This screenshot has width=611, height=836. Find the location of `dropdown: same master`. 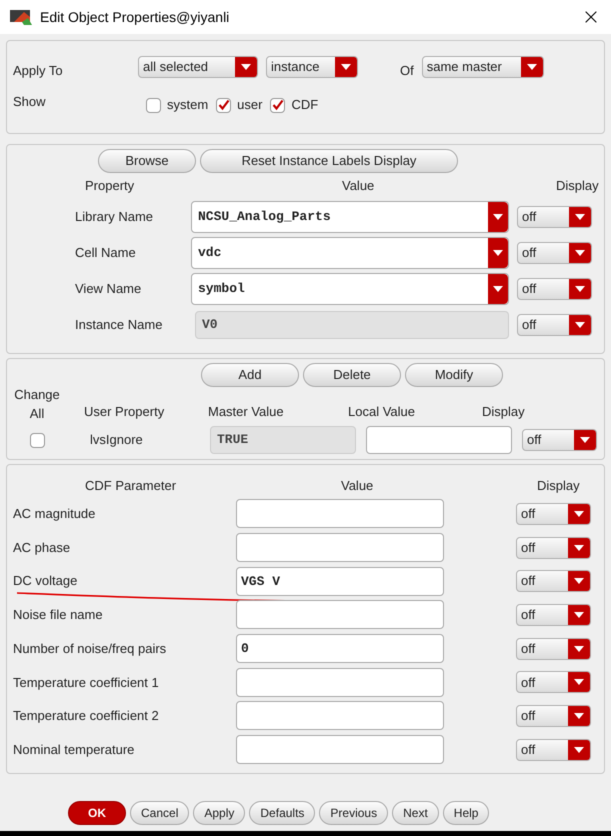

dropdown: same master is located at coordinates (483, 67).